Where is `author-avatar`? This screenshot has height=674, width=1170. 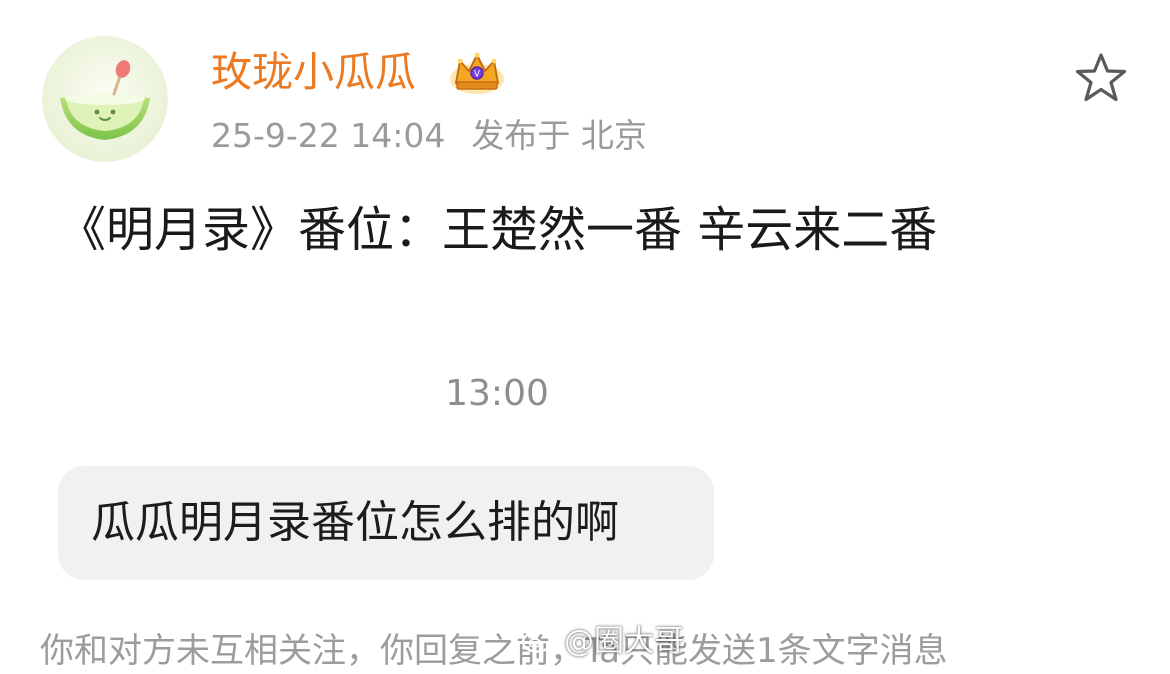
author-avatar is located at coordinates (105, 99).